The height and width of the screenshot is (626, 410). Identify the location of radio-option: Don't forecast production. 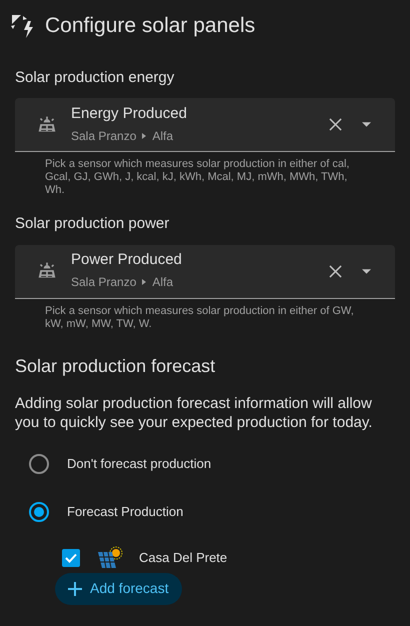
(212, 464).